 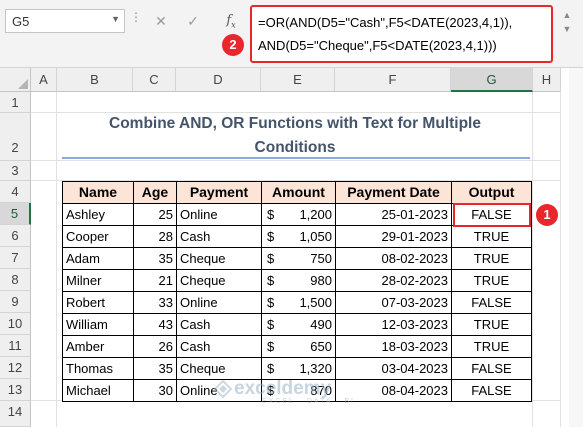 I want to click on cell-amount: $650, so click(x=298, y=346).